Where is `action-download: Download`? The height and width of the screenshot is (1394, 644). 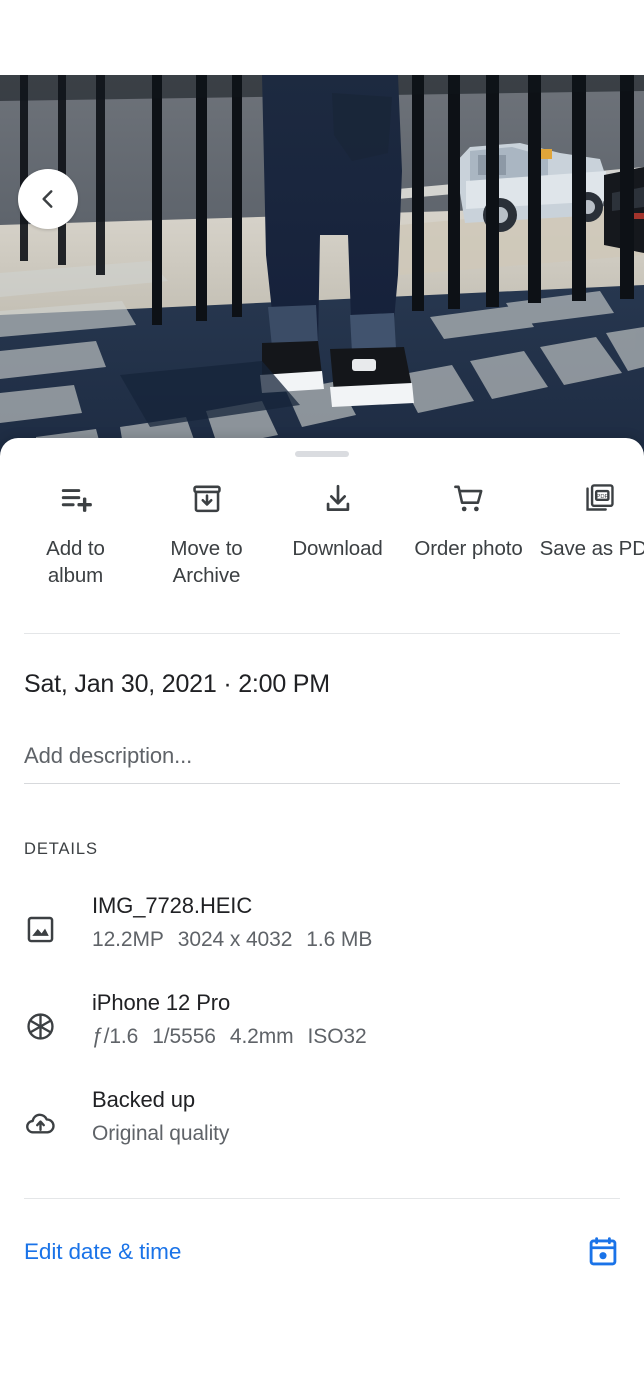
action-download: Download is located at coordinates (337, 534).